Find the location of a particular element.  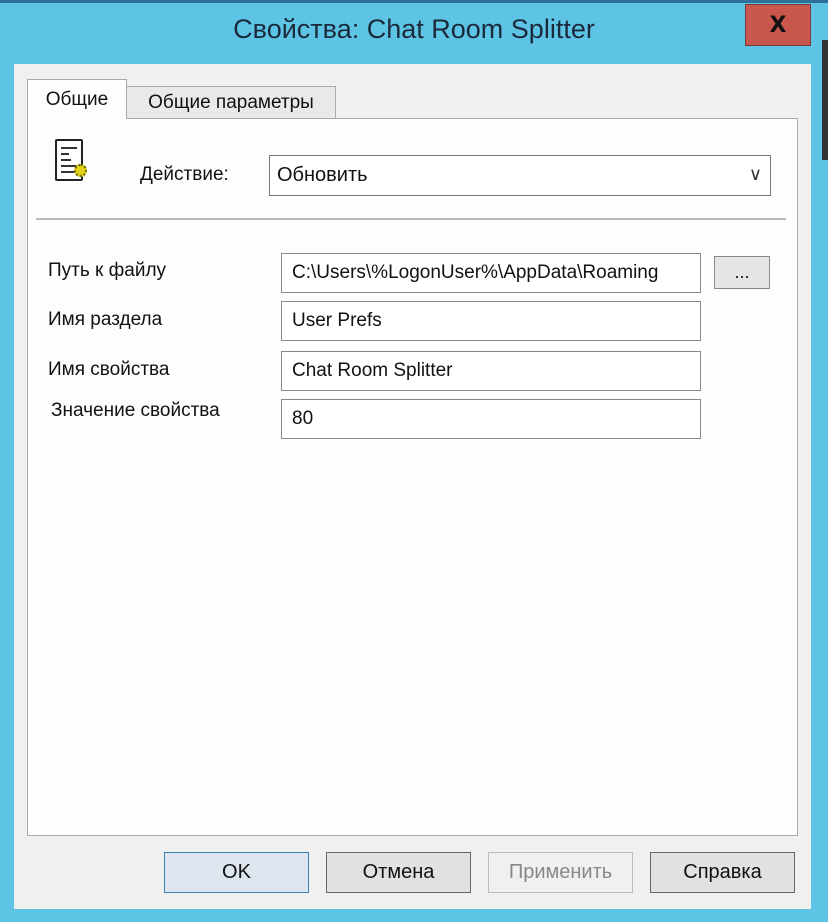

property-name-label: Имя свойства is located at coordinates (109, 369).